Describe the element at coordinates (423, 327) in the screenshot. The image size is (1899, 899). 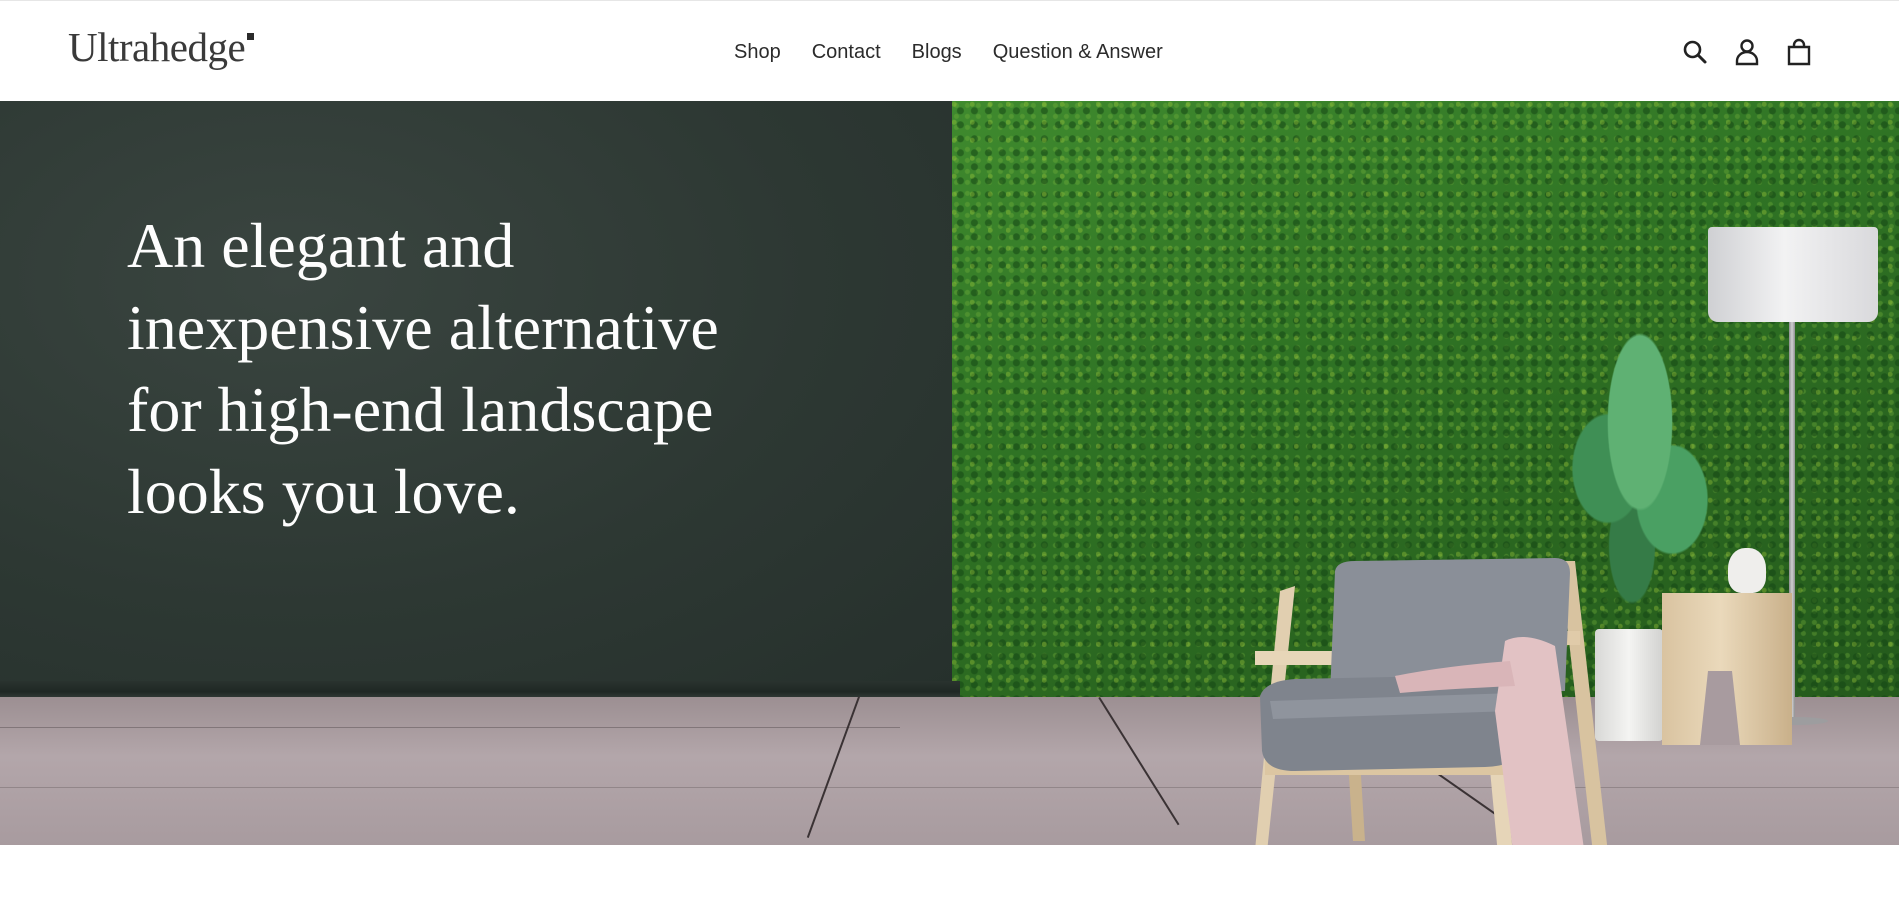
I see `headline-line: inexpensive alternative` at that location.